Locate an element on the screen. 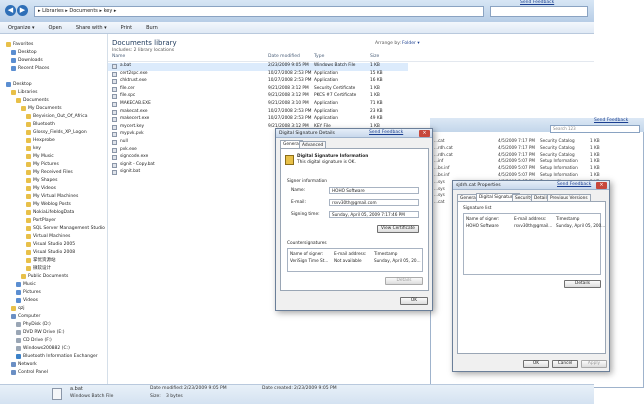 The width and height of the screenshot is (644, 404). nav-item: Network is located at coordinates (24, 364).